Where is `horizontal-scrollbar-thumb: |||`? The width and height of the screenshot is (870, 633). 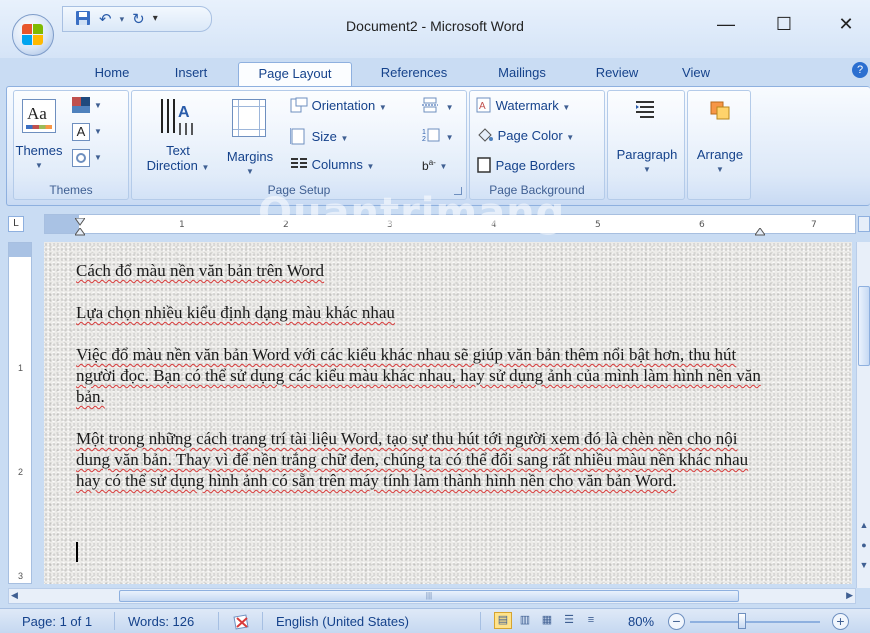 horizontal-scrollbar-thumb: ||| is located at coordinates (429, 596).